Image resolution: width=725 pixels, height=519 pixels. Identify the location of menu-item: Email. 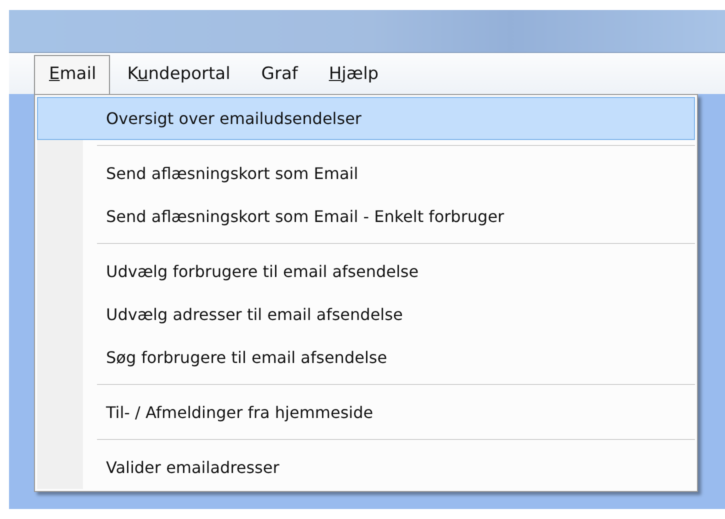
(72, 74).